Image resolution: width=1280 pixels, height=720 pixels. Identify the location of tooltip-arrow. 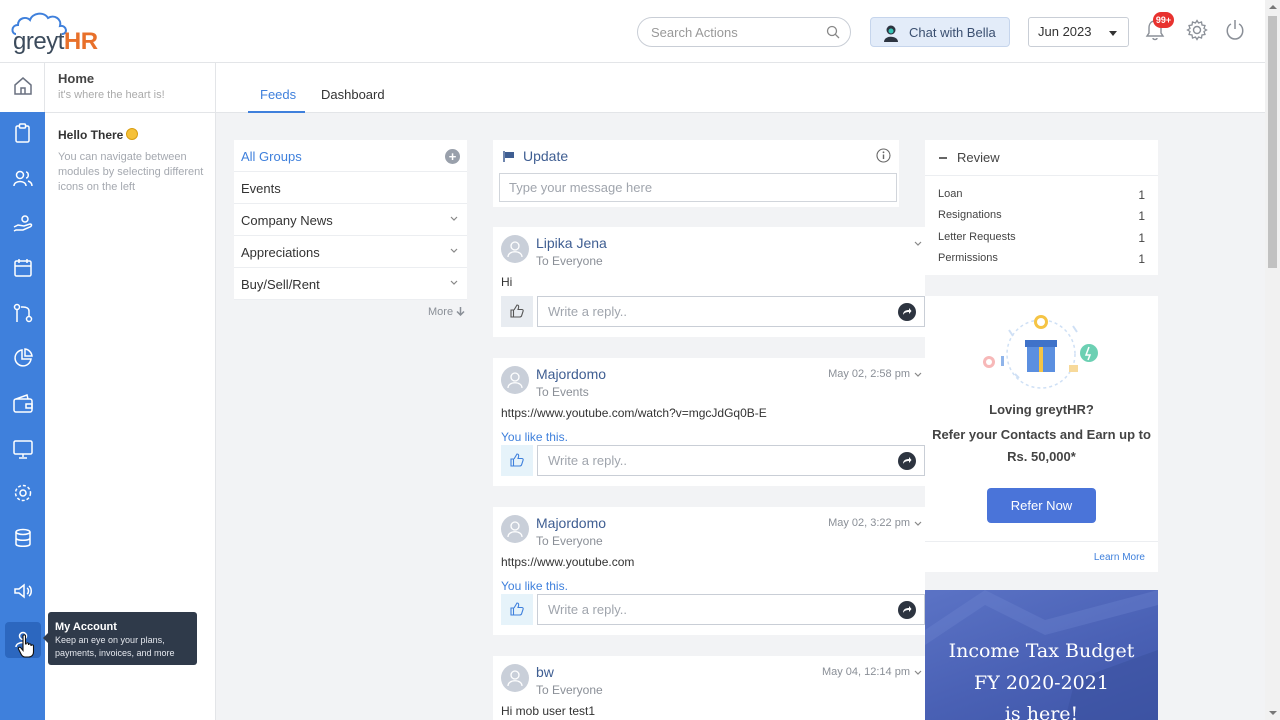
(45, 638).